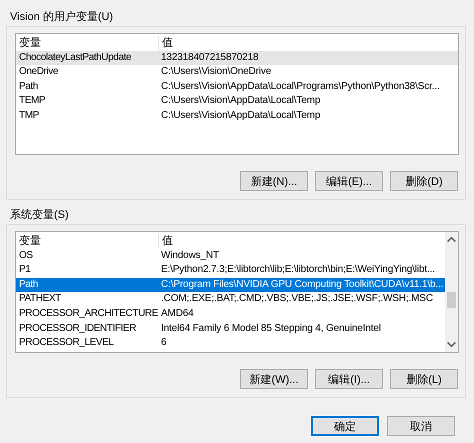  What do you see at coordinates (345, 426) in the screenshot?
I see `dialog-button: 确定` at bounding box center [345, 426].